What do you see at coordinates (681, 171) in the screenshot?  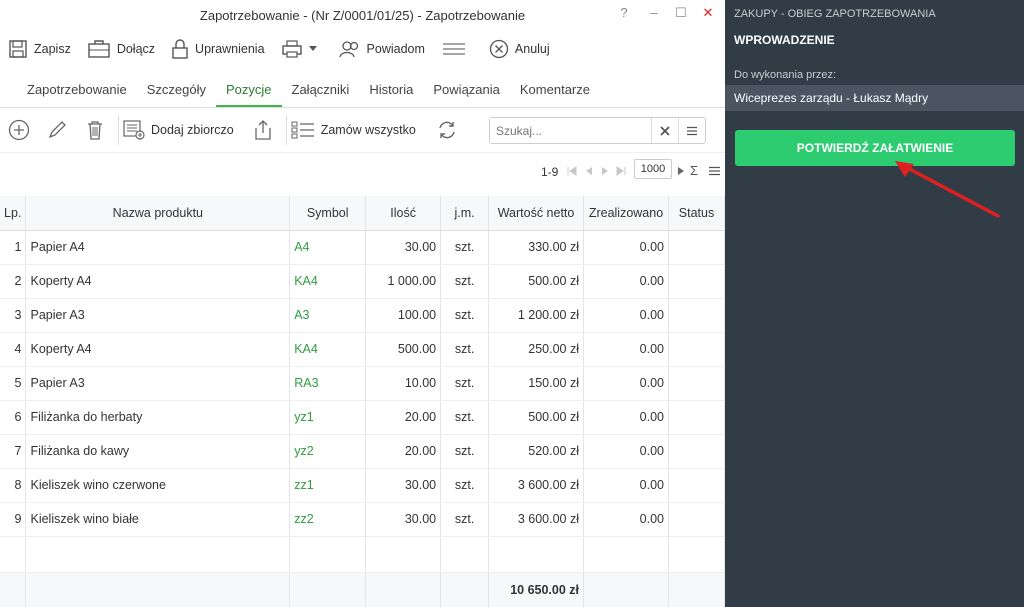 I see `page-size-go-icon` at bounding box center [681, 171].